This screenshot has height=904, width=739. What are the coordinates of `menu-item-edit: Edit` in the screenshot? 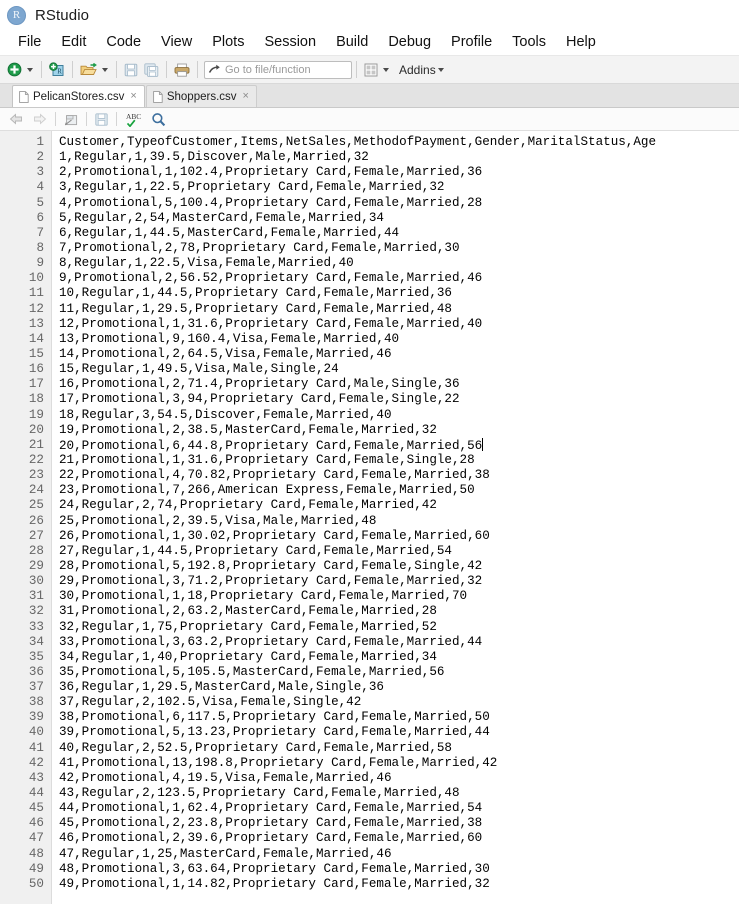 It's located at (73, 42).